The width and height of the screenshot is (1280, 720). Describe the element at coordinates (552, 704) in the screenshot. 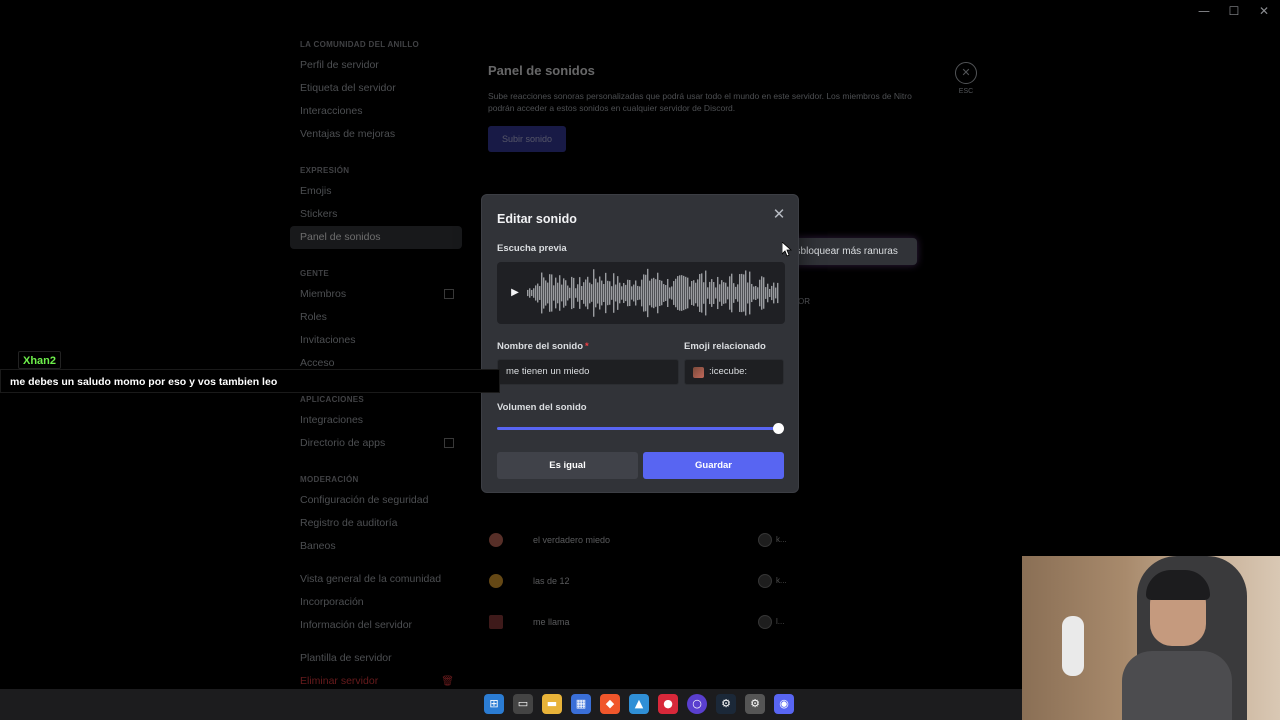

I see `file-explorer-icon: ▬` at that location.